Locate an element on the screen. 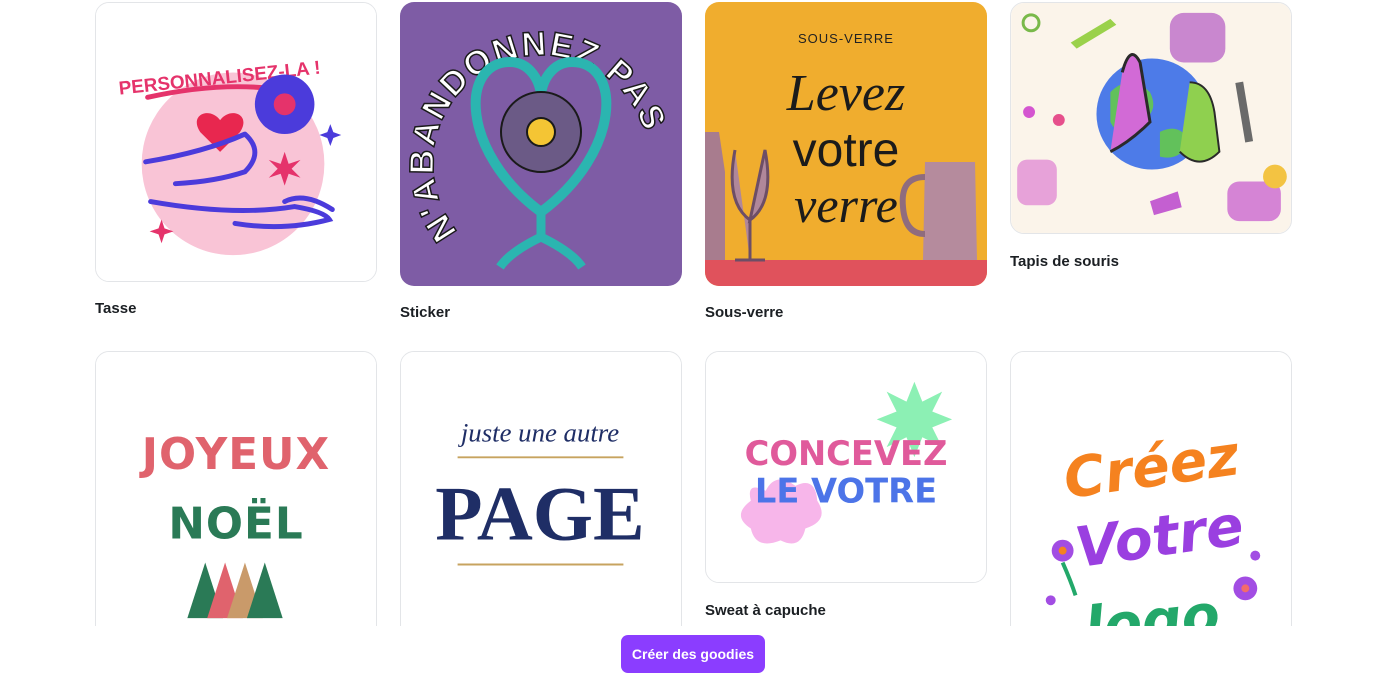 The image size is (1400, 674). create-goodies-button: Créer des goodies is located at coordinates (693, 654).